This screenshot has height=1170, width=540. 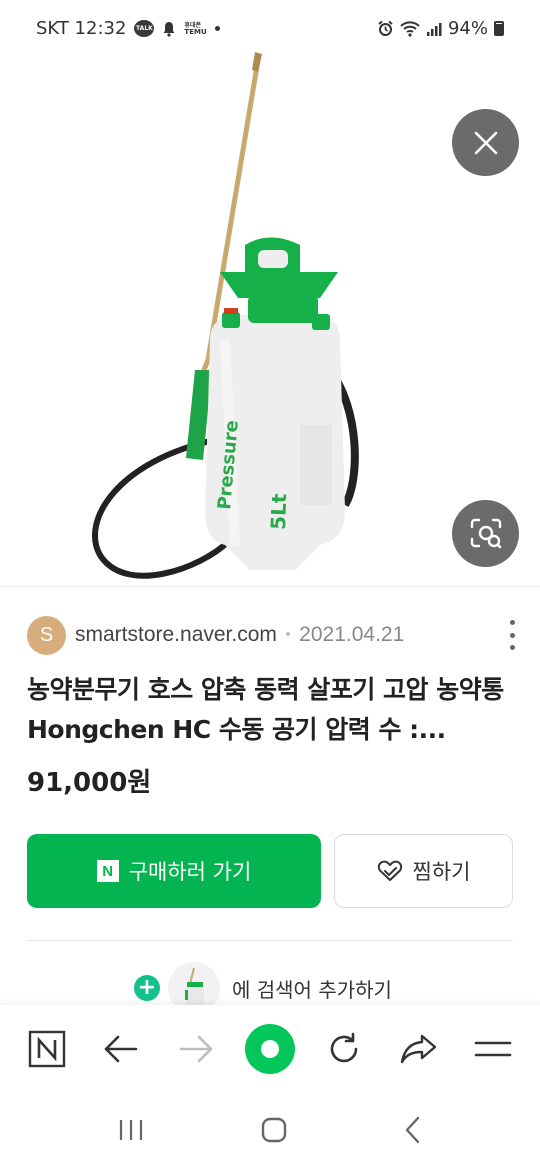 What do you see at coordinates (89, 783) in the screenshot?
I see `product-price: 91,000원` at bounding box center [89, 783].